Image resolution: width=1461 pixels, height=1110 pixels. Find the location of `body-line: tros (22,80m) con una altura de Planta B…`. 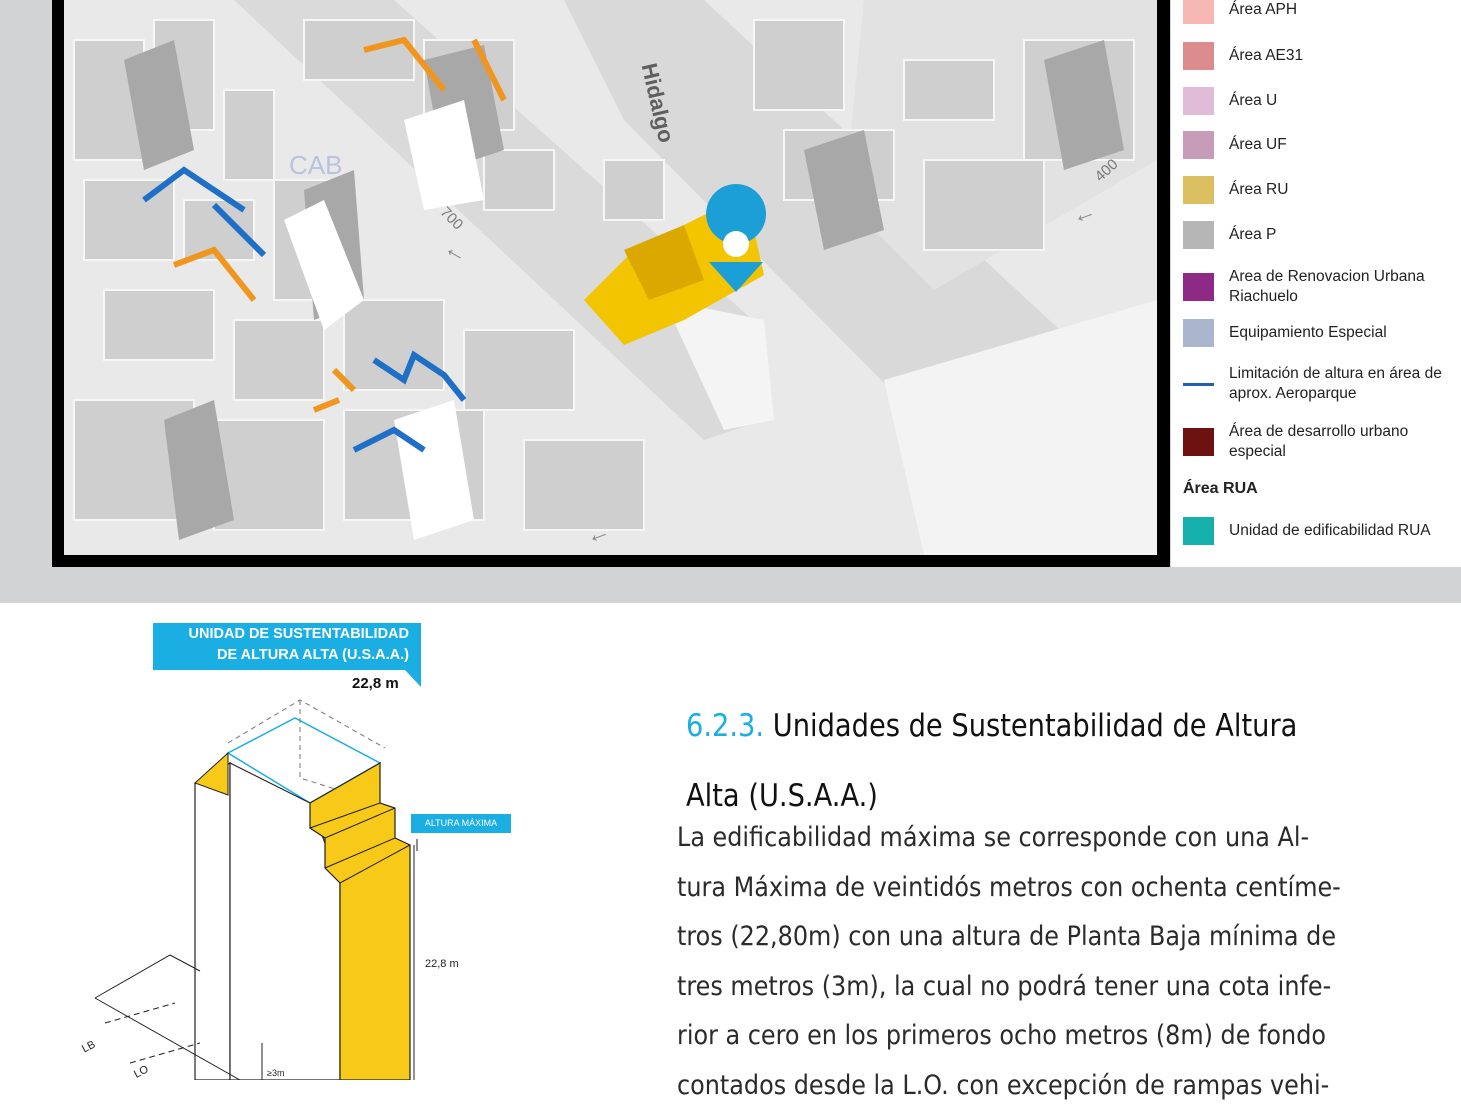

body-line: tros (22,80m) con una altura de Planta B… is located at coordinates (1017, 937).